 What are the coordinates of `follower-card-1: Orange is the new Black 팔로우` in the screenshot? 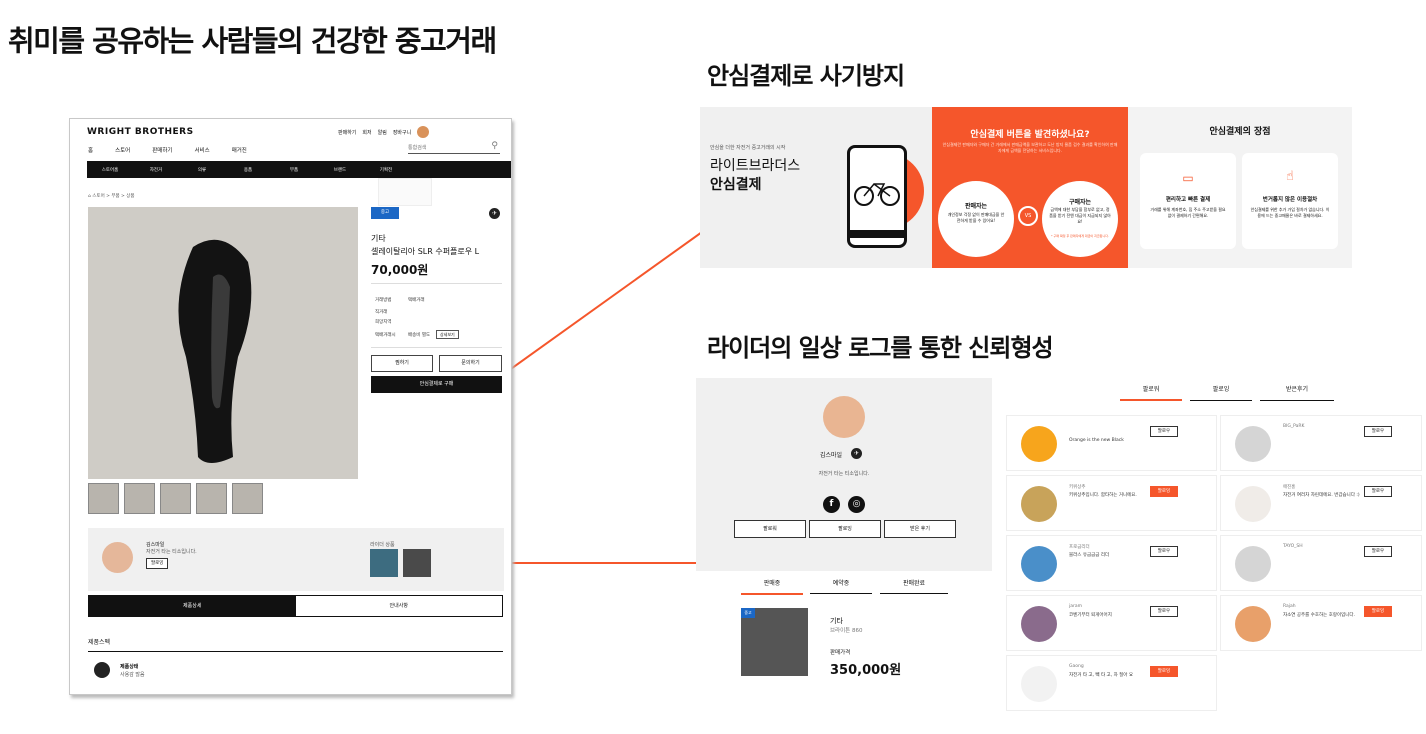 It's located at (1111, 443).